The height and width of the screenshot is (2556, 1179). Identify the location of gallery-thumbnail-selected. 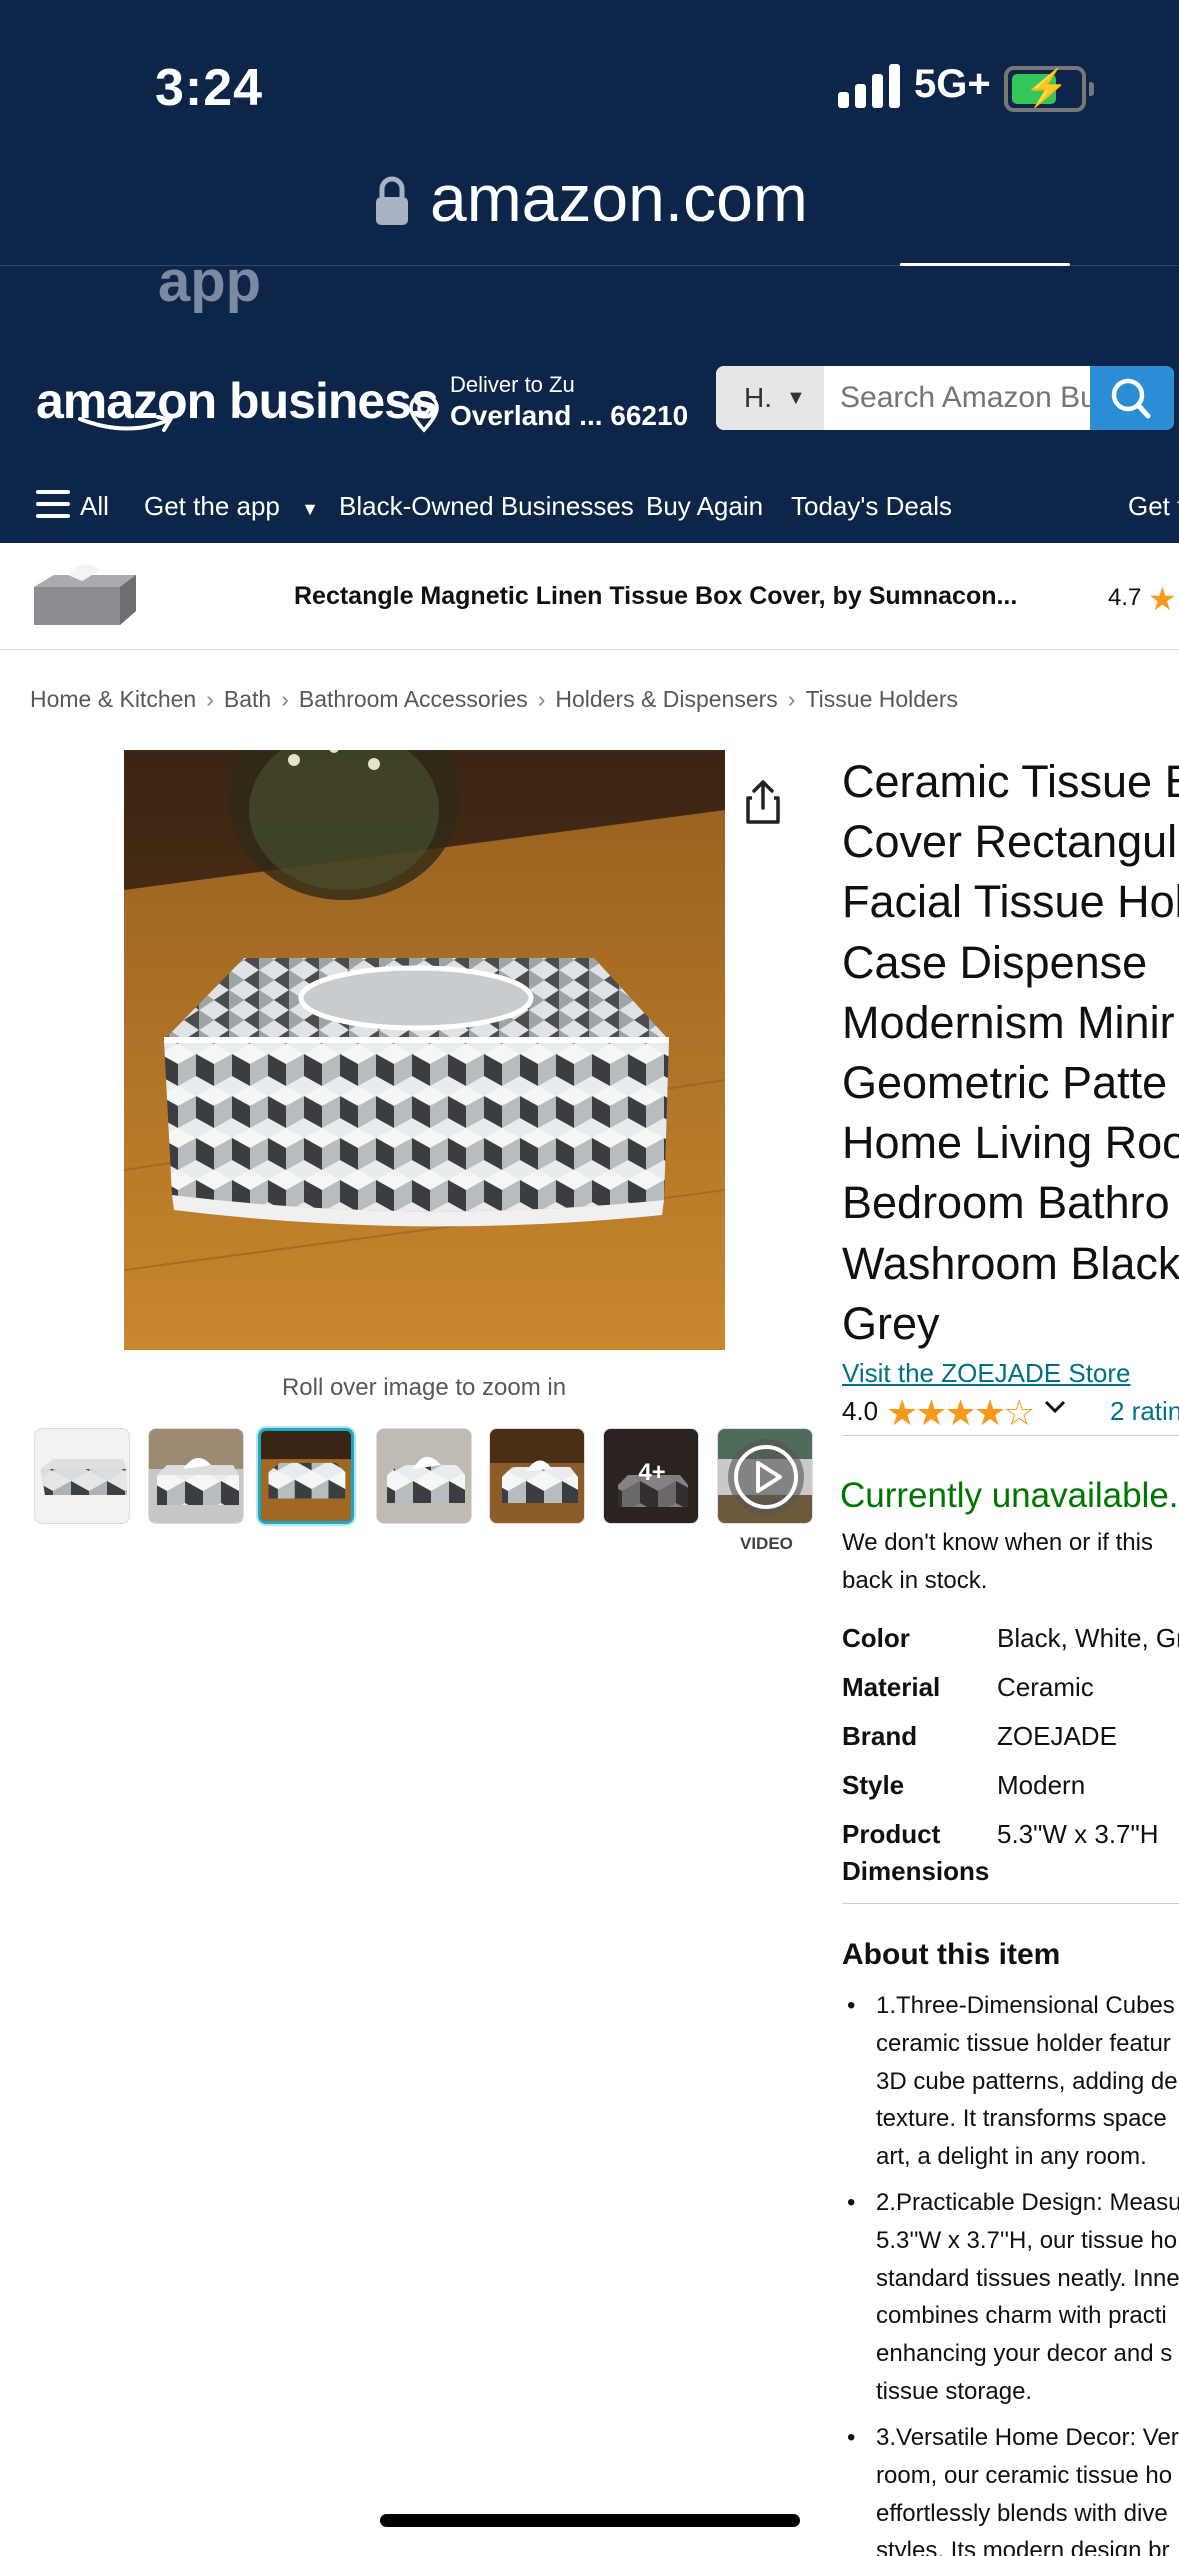
(306, 1476).